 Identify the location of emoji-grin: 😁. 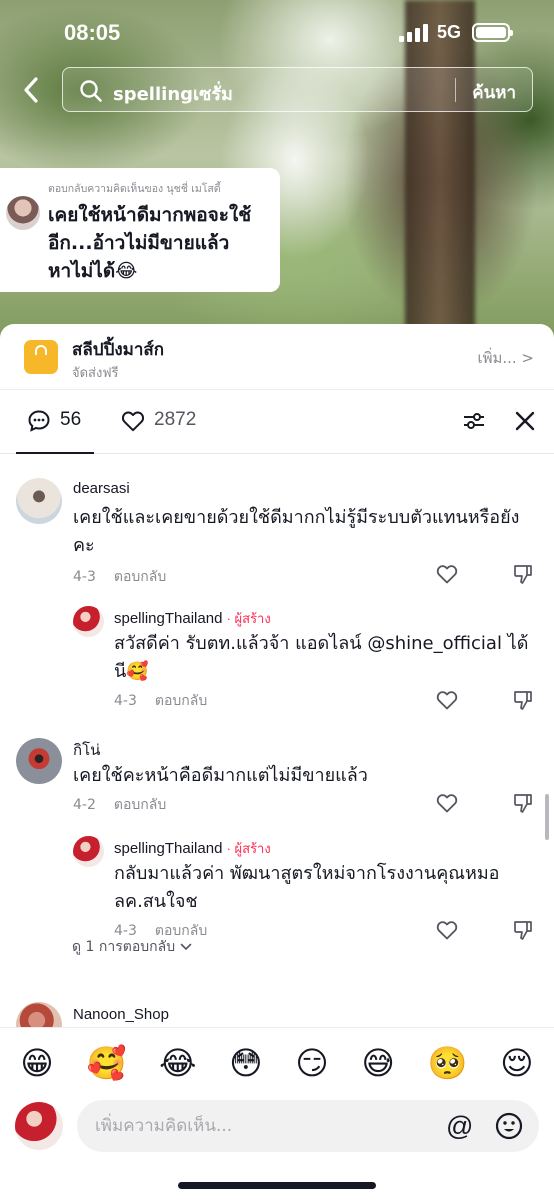
(36, 1063).